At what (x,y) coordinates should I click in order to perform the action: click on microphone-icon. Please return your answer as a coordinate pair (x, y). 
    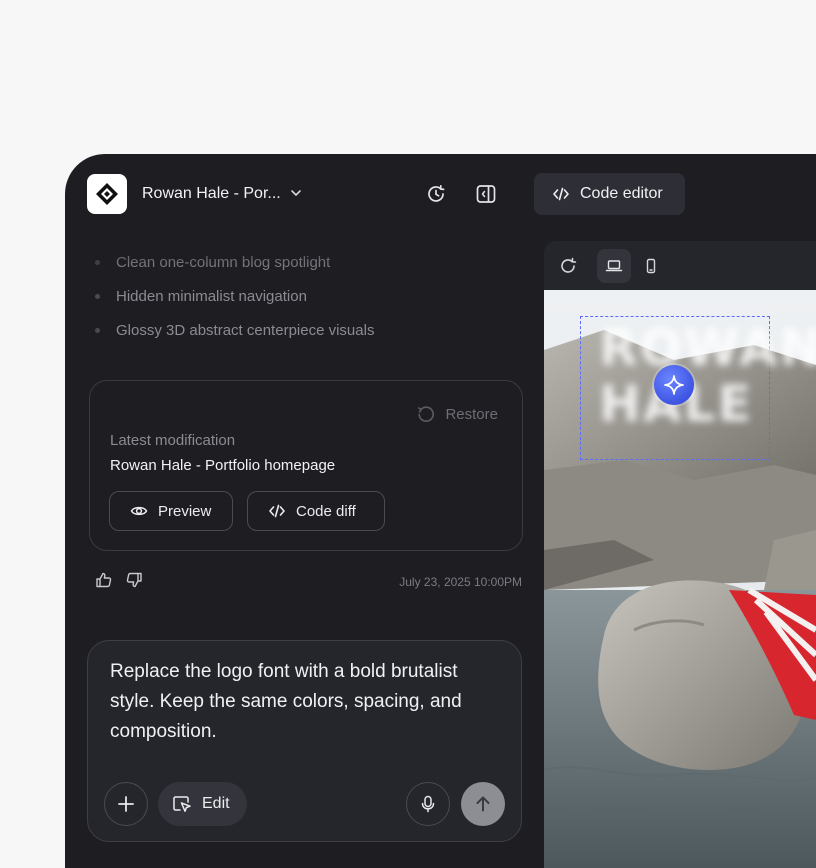
    Looking at the image, I should click on (428, 804).